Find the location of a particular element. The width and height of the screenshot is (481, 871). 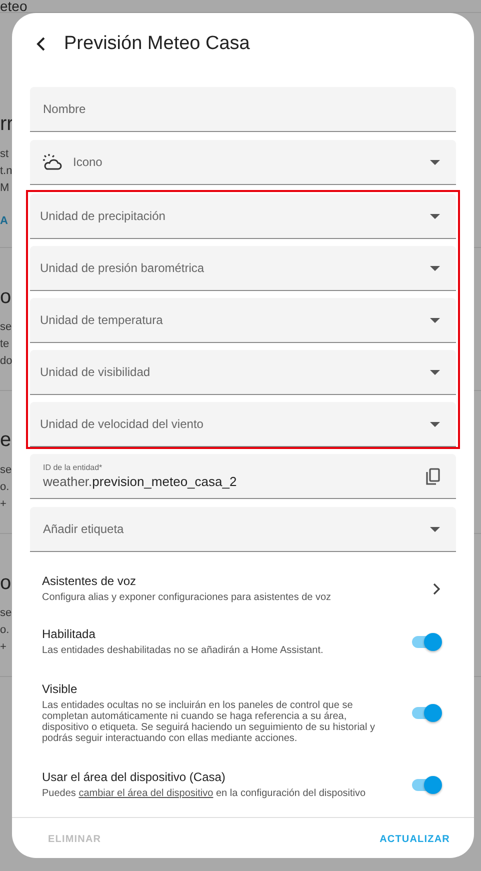

card-text: M is located at coordinates (5, 188).